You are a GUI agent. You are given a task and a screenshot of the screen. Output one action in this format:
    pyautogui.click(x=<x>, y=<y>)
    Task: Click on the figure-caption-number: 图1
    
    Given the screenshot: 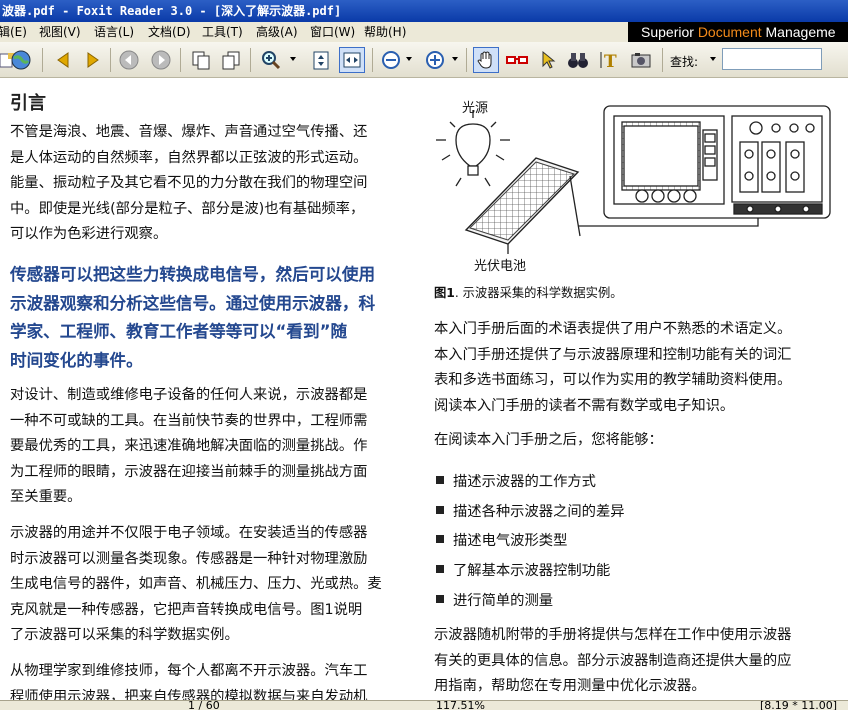 What is the action you would take?
    pyautogui.click(x=444, y=293)
    